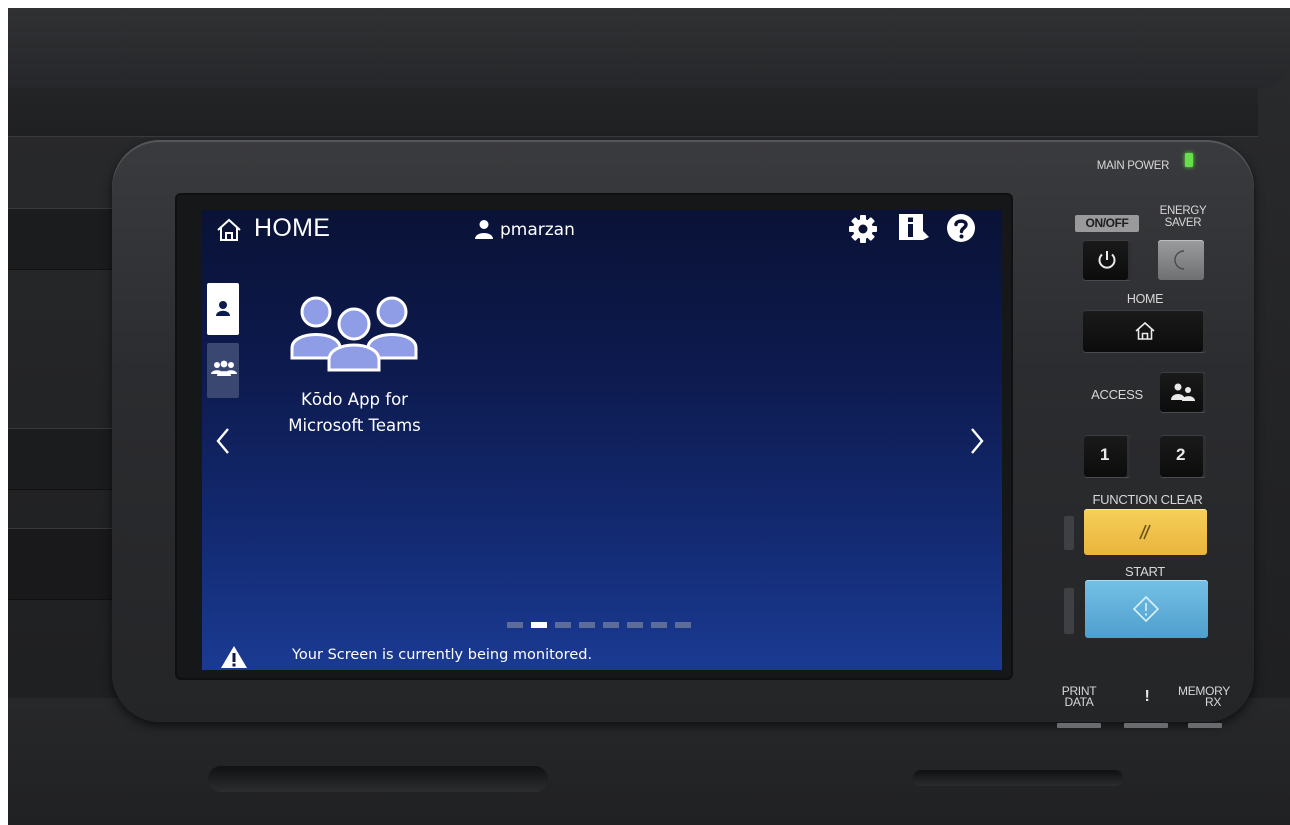  I want to click on tab-personal, so click(223, 309).